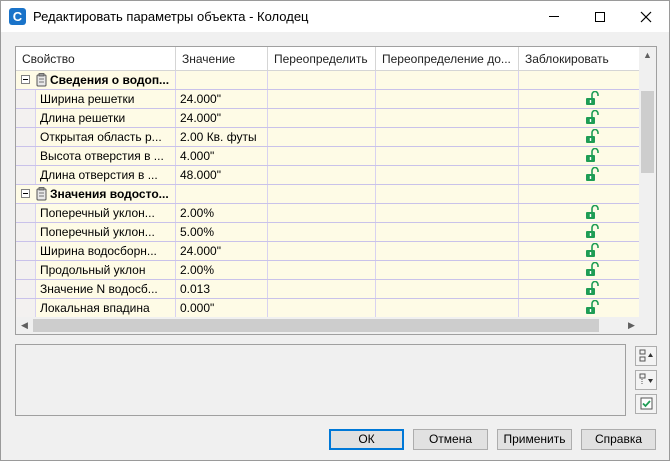 This screenshot has width=670, height=461. I want to click on scrollbar-corner, so click(647, 325).